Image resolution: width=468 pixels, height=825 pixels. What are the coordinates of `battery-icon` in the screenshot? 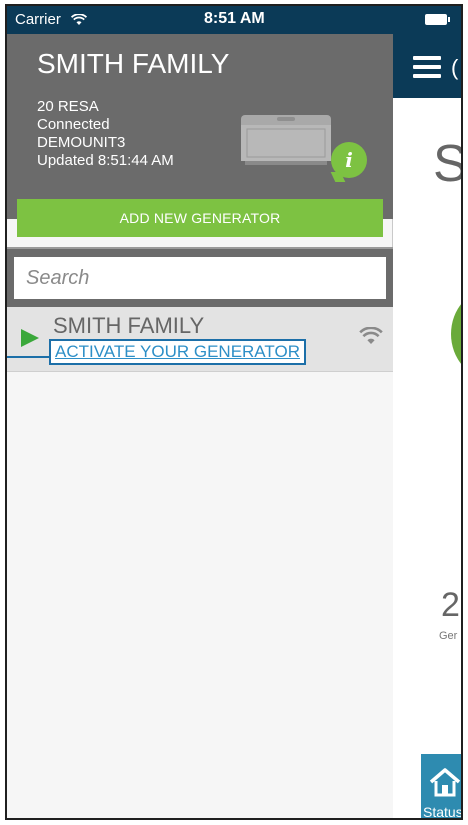 It's located at (437, 19).